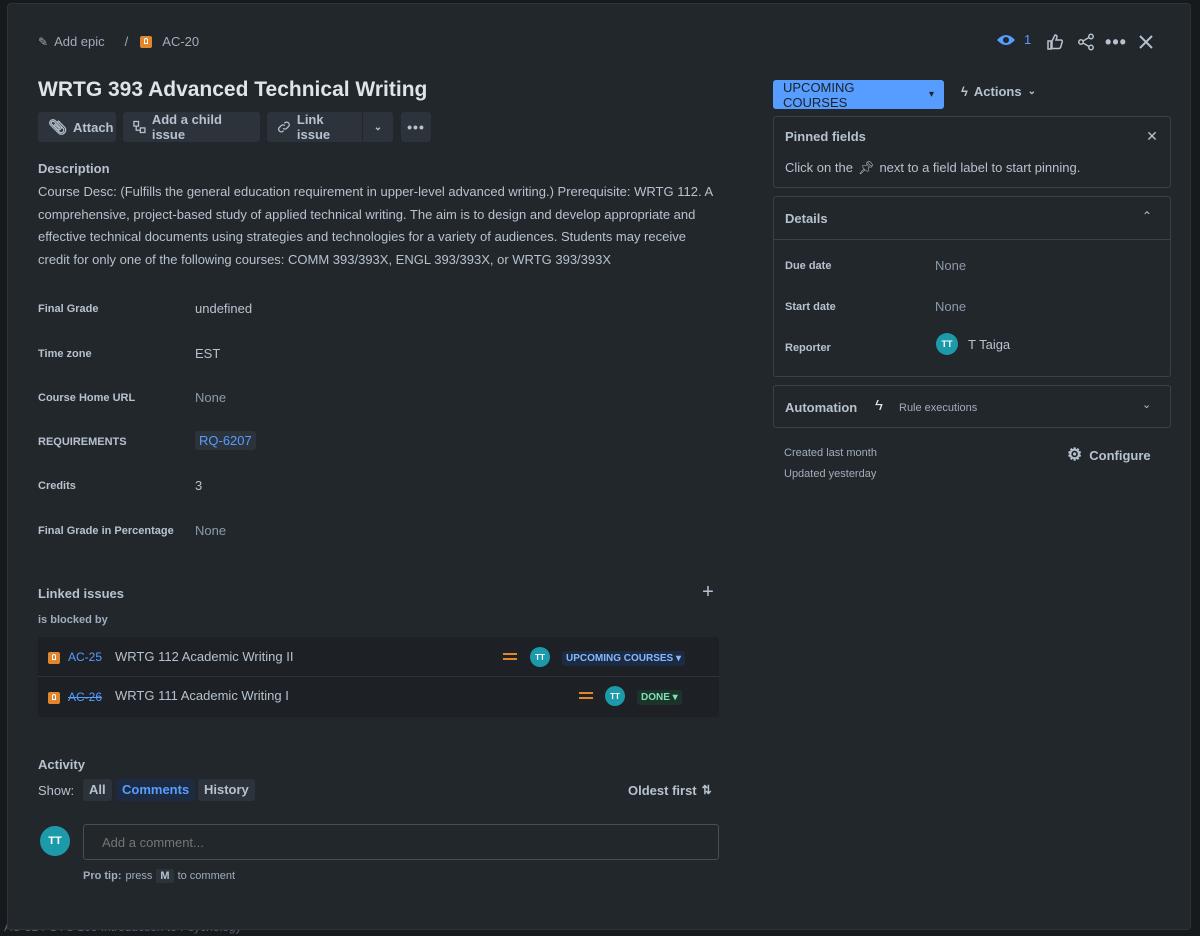 The width and height of the screenshot is (1200, 936). What do you see at coordinates (1115, 42) in the screenshot?
I see `more-icon: •••` at bounding box center [1115, 42].